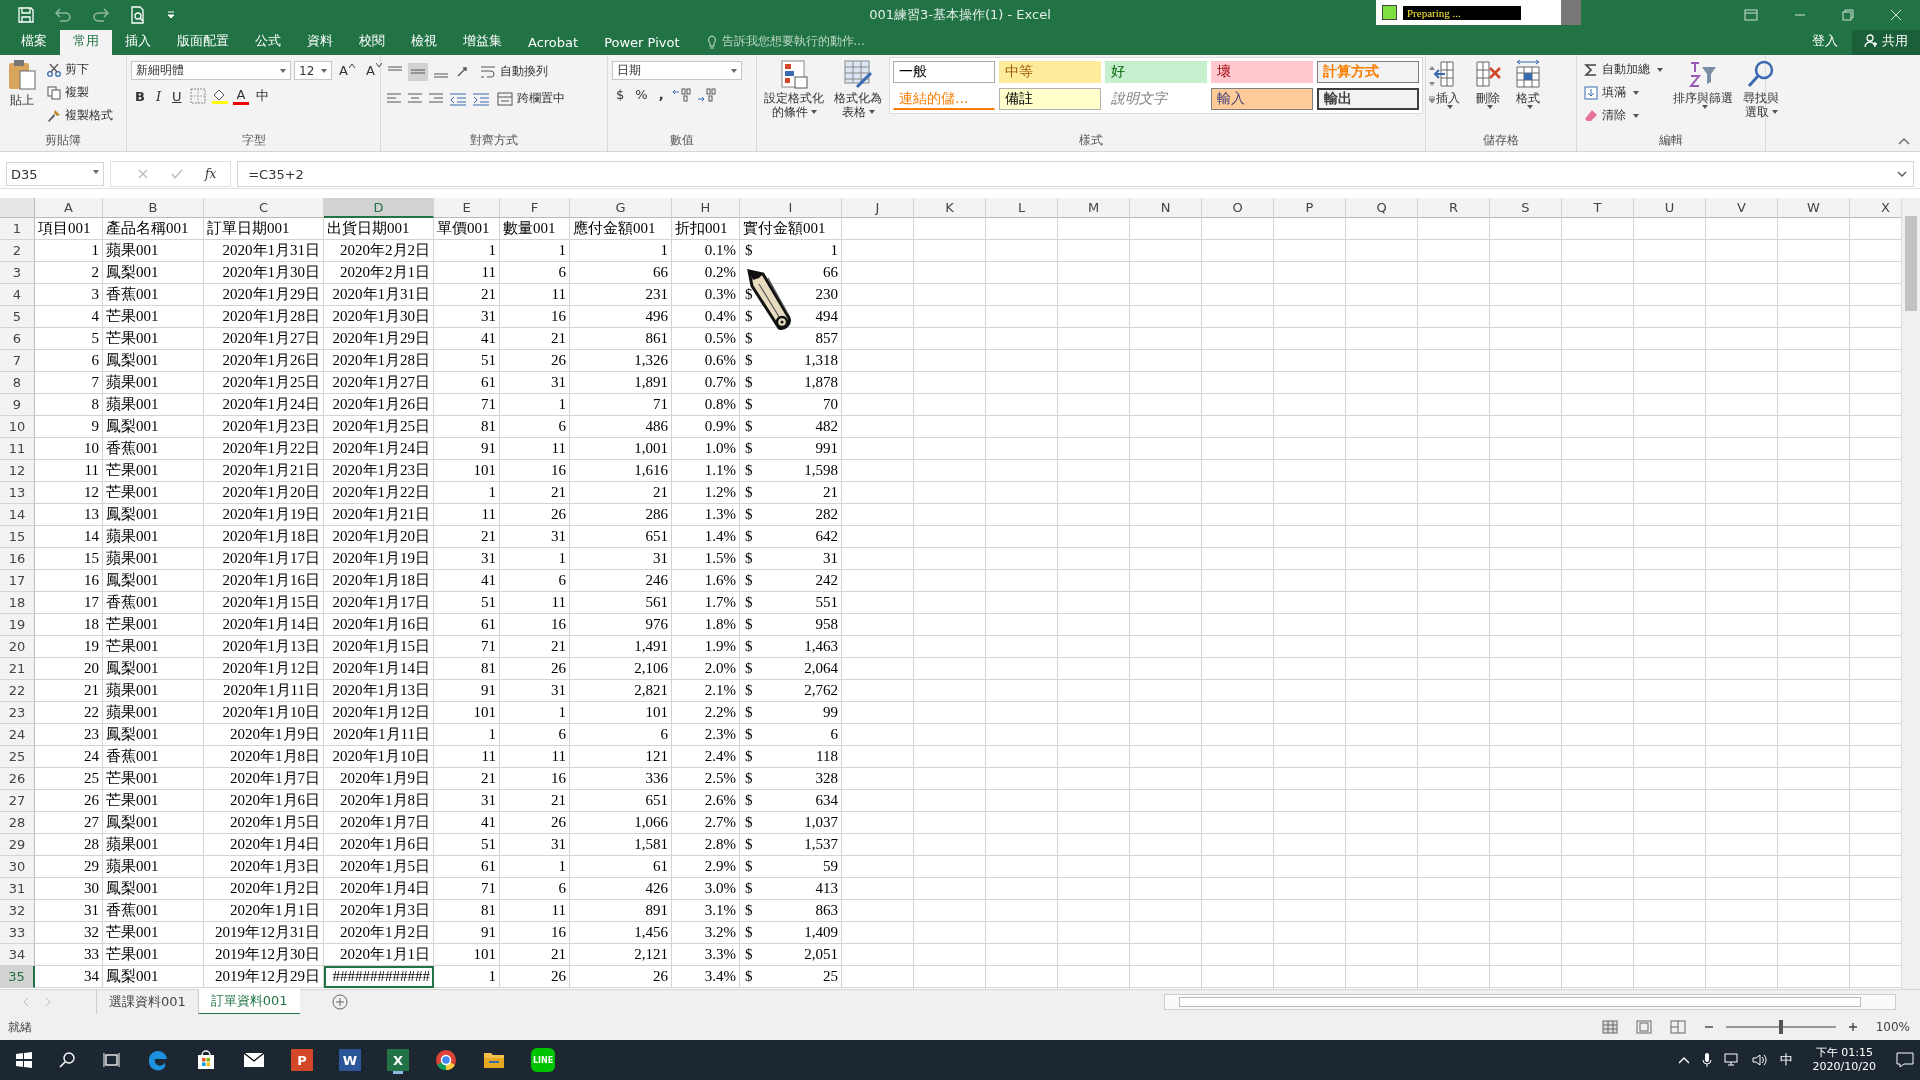 The image size is (1920, 1080). Describe the element at coordinates (1528, 84) in the screenshot. I see `format-cells-button: 格式` at that location.